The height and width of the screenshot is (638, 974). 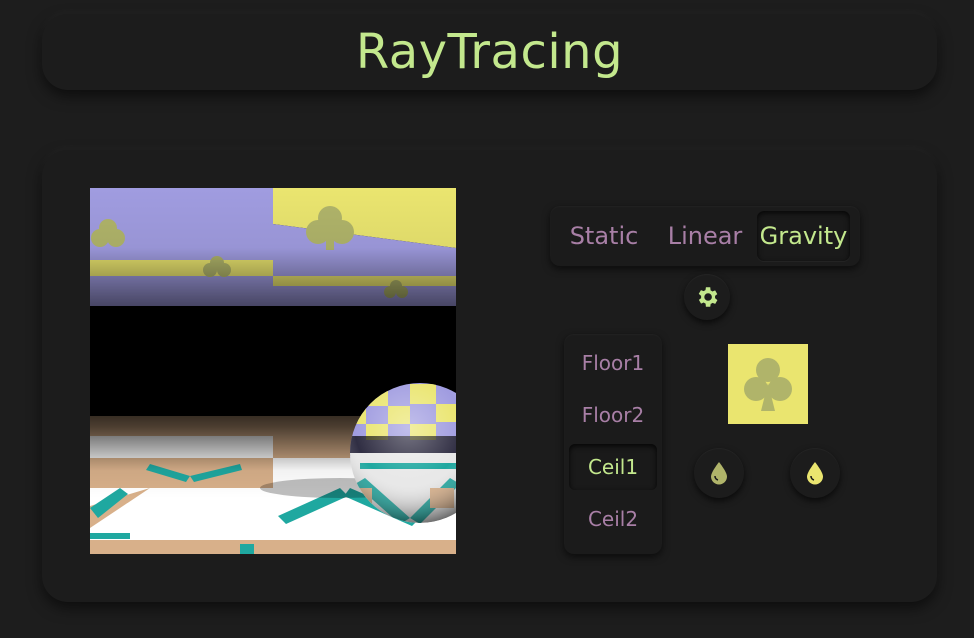 I want to click on app-title: RayTracing, so click(x=489, y=52).